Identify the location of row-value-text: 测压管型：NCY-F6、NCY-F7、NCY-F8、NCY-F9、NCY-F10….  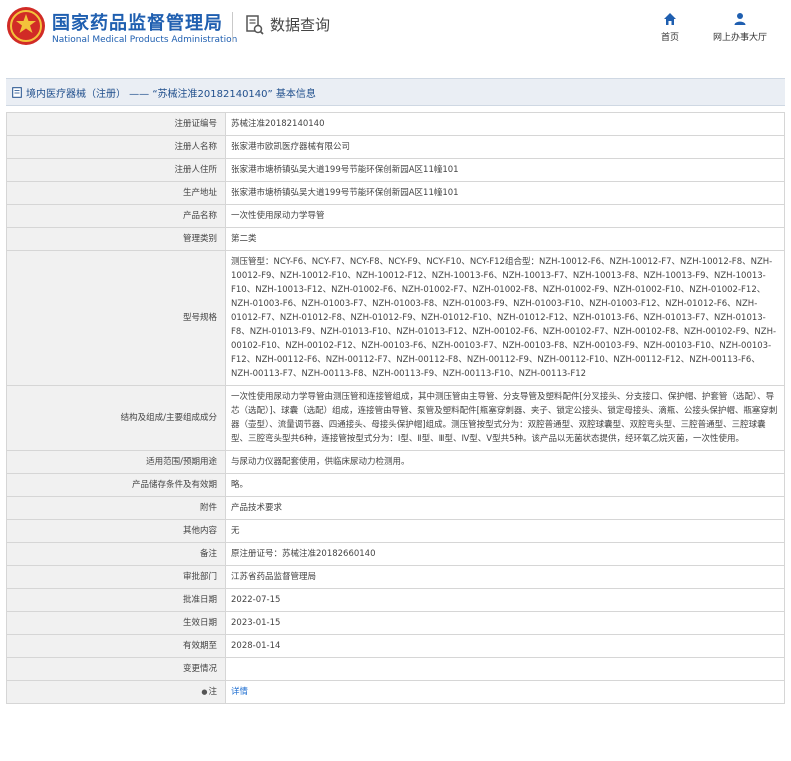
(504, 318).